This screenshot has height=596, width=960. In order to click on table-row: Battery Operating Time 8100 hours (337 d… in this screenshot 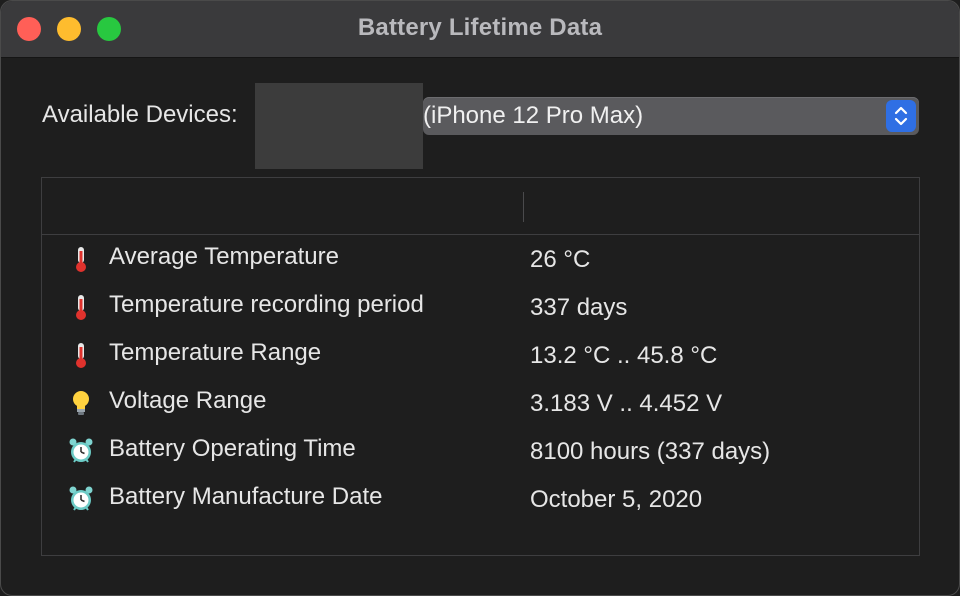, I will do `click(480, 451)`.